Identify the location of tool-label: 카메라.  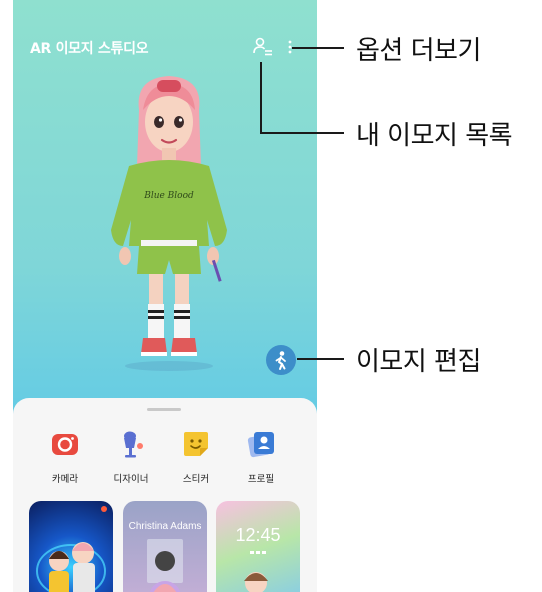
(65, 479).